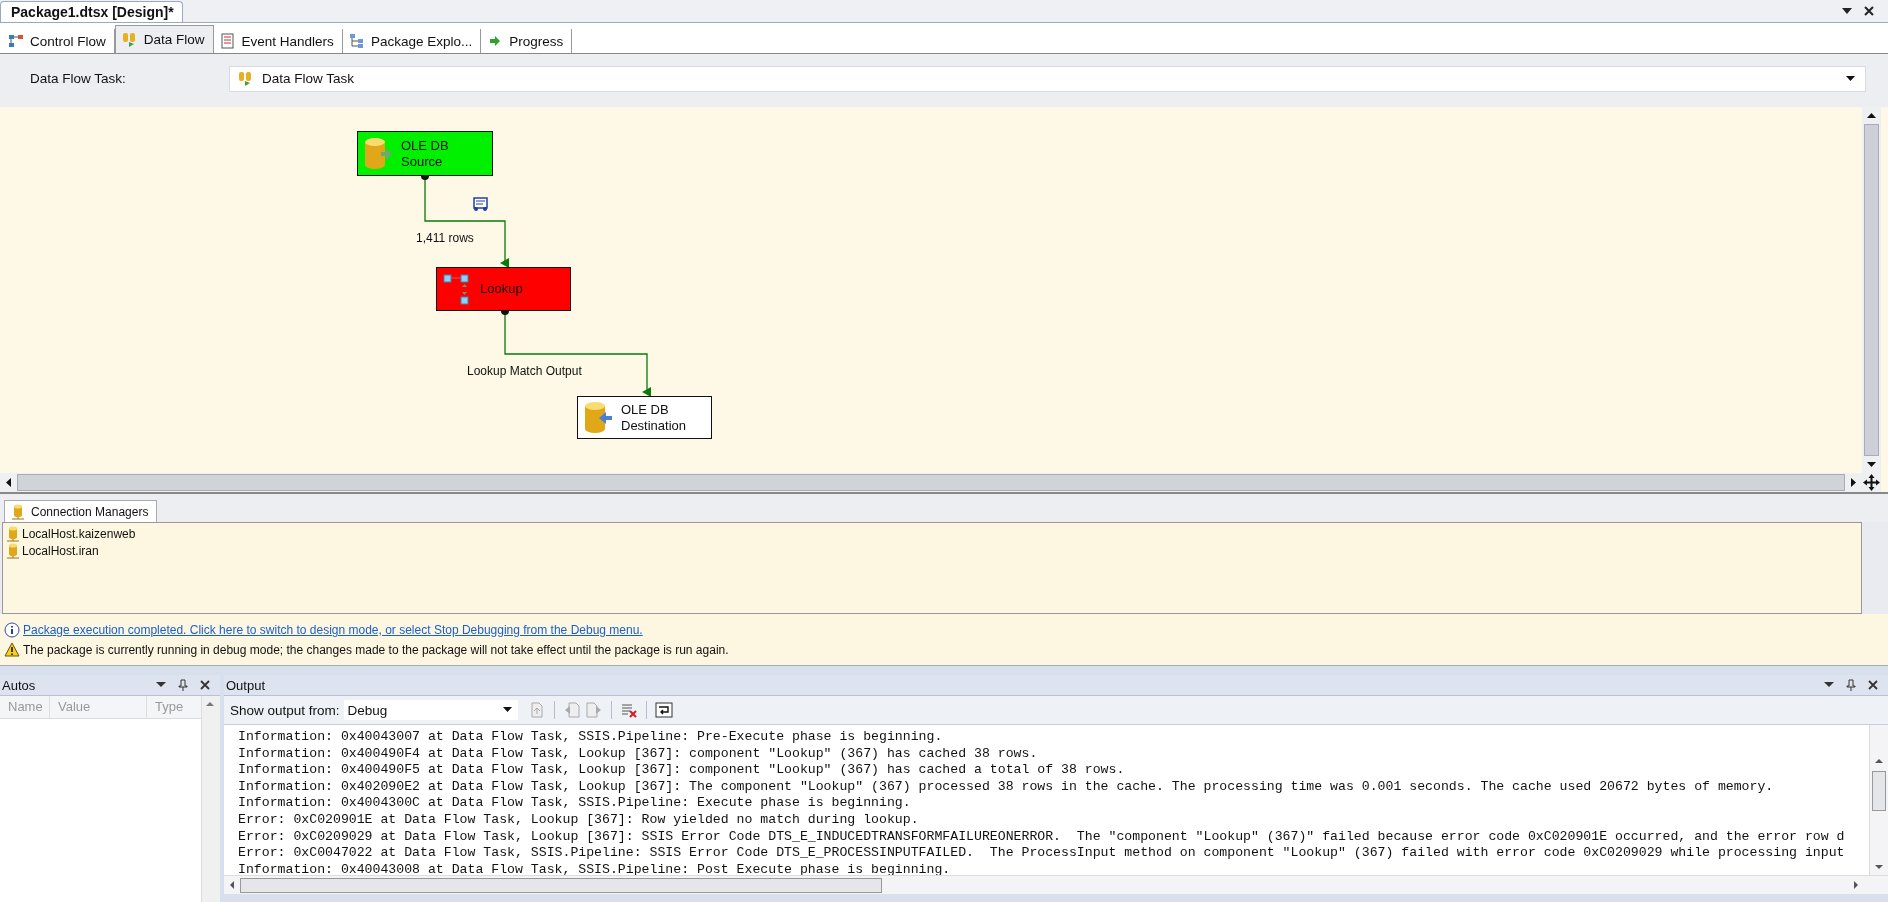 The image size is (1888, 902). Describe the element at coordinates (457, 289) in the screenshot. I see `lookup-icon` at that location.